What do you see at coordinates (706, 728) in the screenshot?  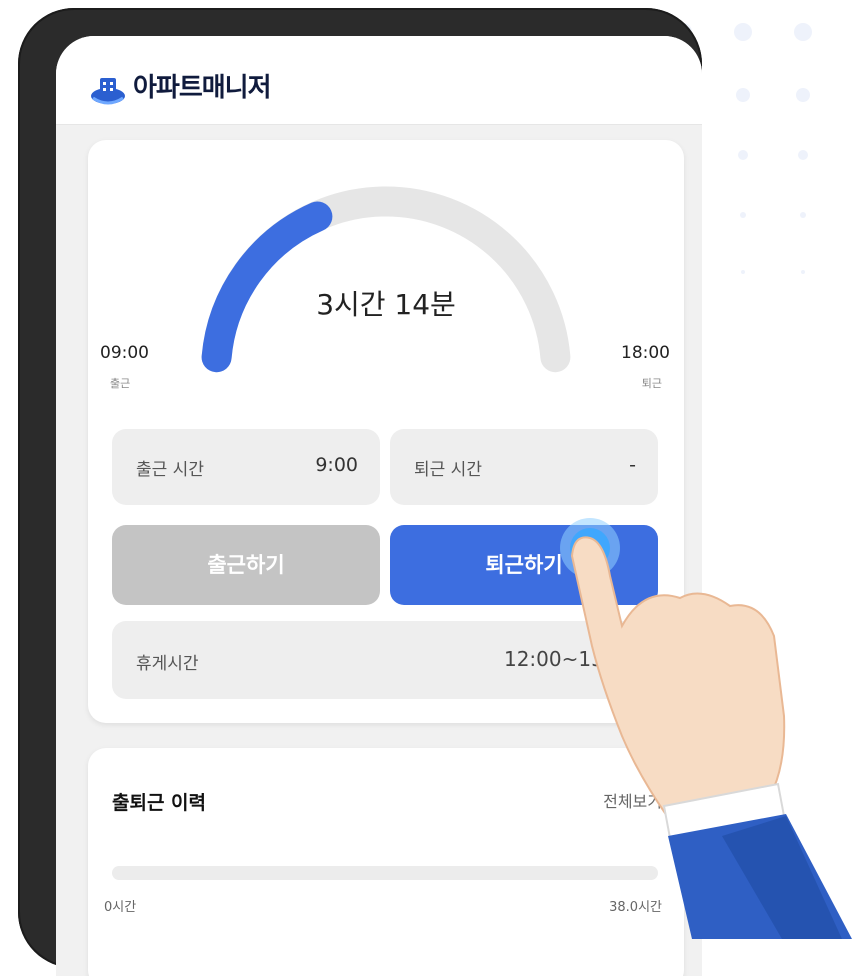 I see `pointing-hand-icon` at bounding box center [706, 728].